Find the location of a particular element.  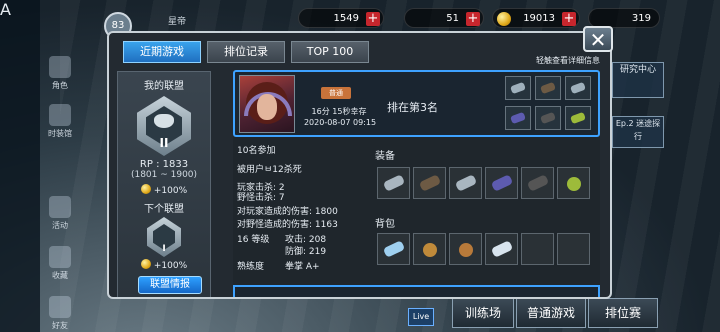

player-damage: 对玩家造成的伤害: 1800 is located at coordinates (287, 212).